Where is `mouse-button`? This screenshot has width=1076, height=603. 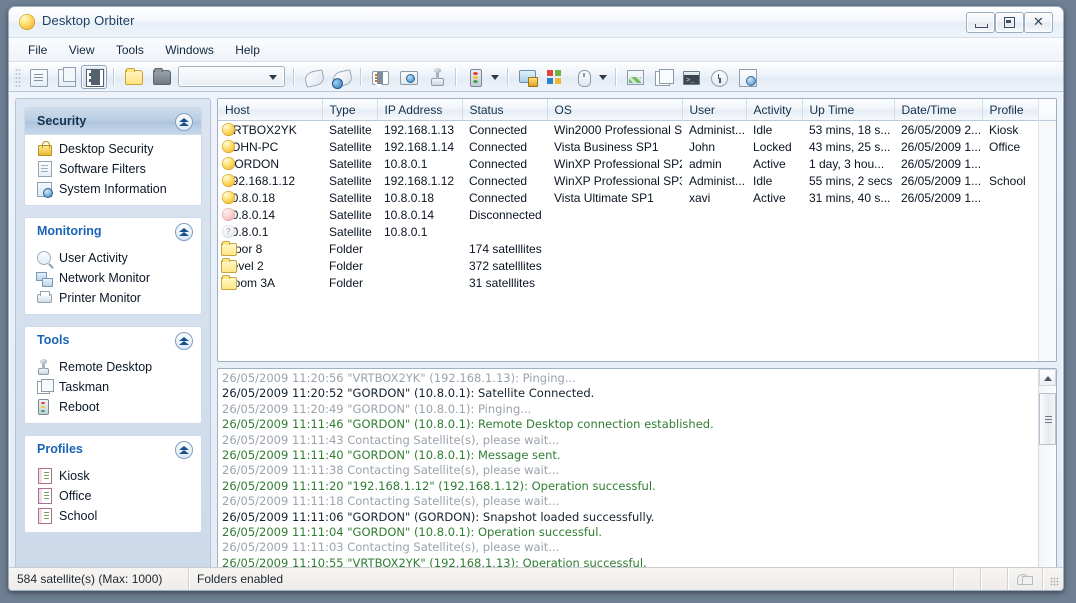
mouse-button is located at coordinates (583, 77).